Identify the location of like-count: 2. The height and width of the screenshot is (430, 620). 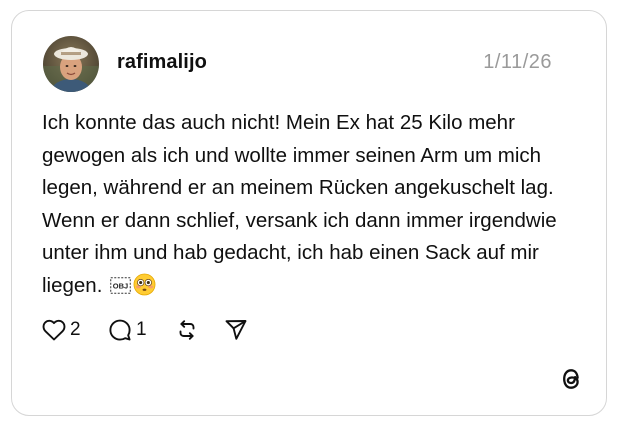
(75, 329).